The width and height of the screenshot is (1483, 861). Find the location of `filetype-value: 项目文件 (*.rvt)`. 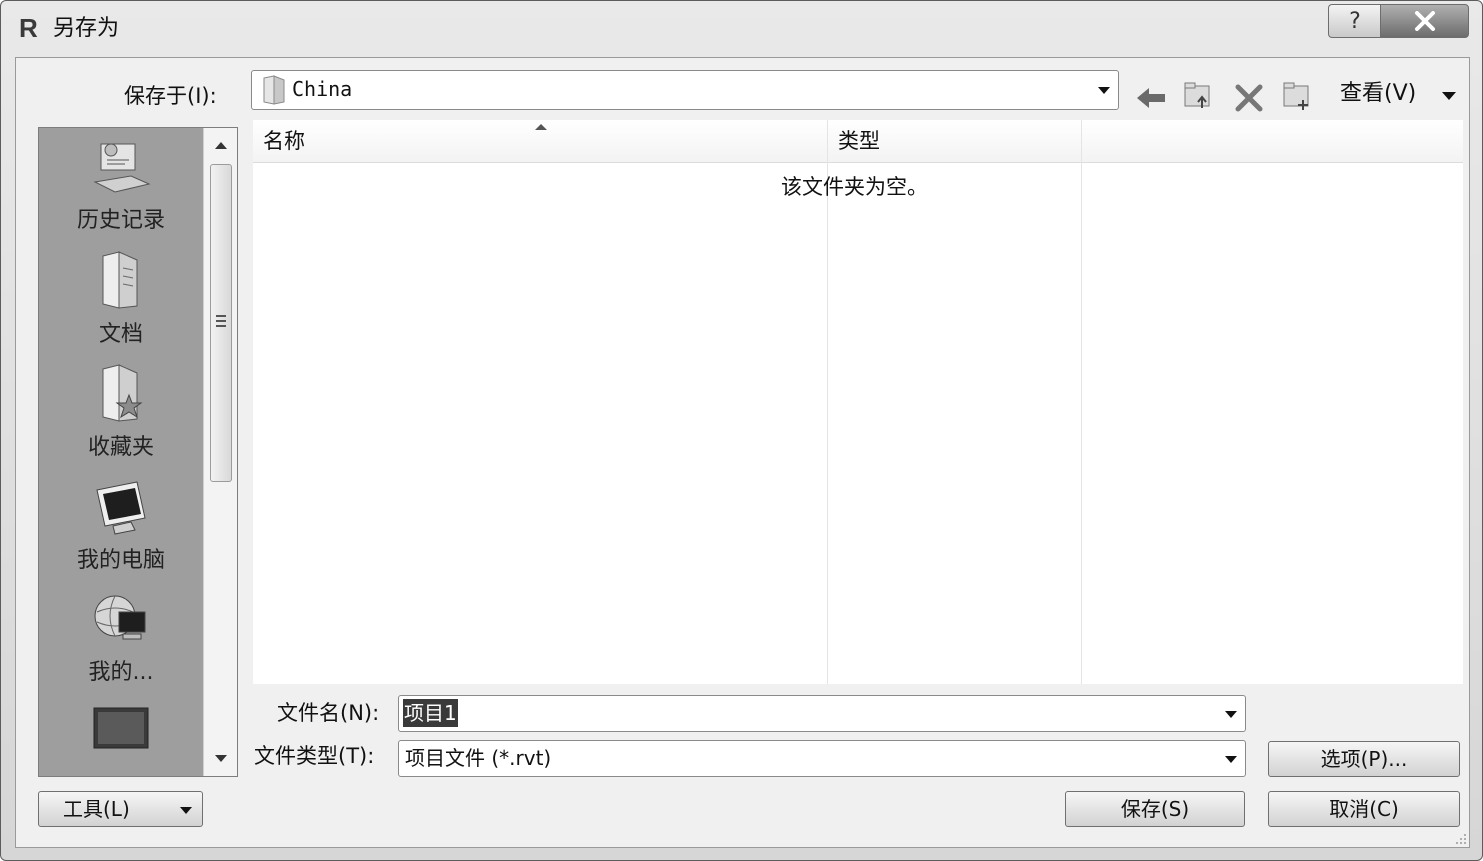

filetype-value: 项目文件 (*.rvt) is located at coordinates (478, 758).